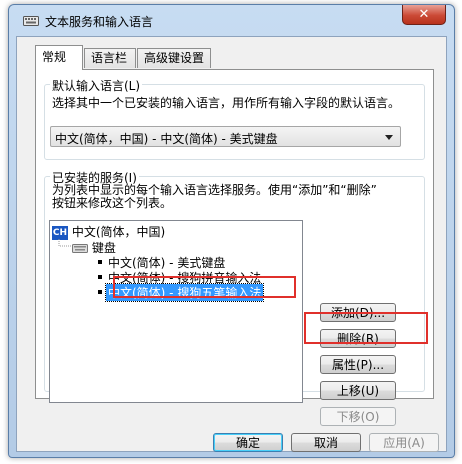 This screenshot has width=462, height=464. Describe the element at coordinates (99, 22) in the screenshot. I see `window-title: 文本服务和输入语言` at that location.